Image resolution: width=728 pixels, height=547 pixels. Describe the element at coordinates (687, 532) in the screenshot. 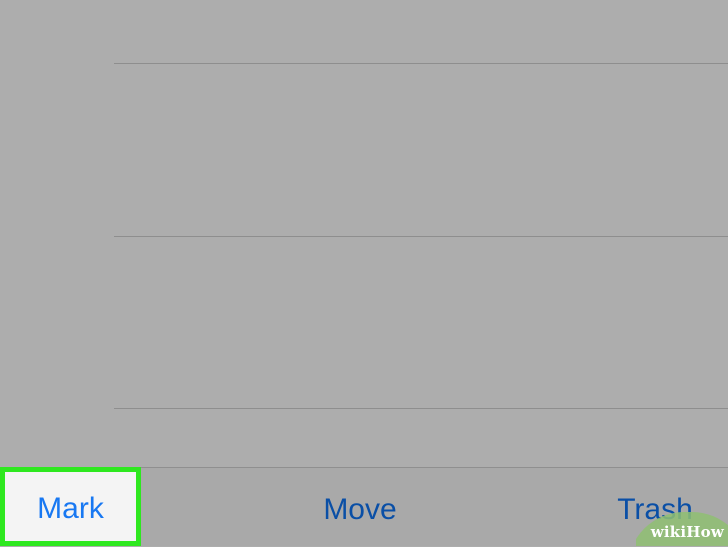

I see `watermark-text: wikiHow` at that location.